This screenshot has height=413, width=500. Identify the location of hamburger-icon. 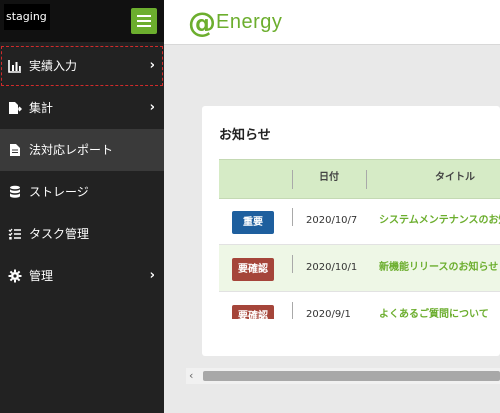
(144, 16).